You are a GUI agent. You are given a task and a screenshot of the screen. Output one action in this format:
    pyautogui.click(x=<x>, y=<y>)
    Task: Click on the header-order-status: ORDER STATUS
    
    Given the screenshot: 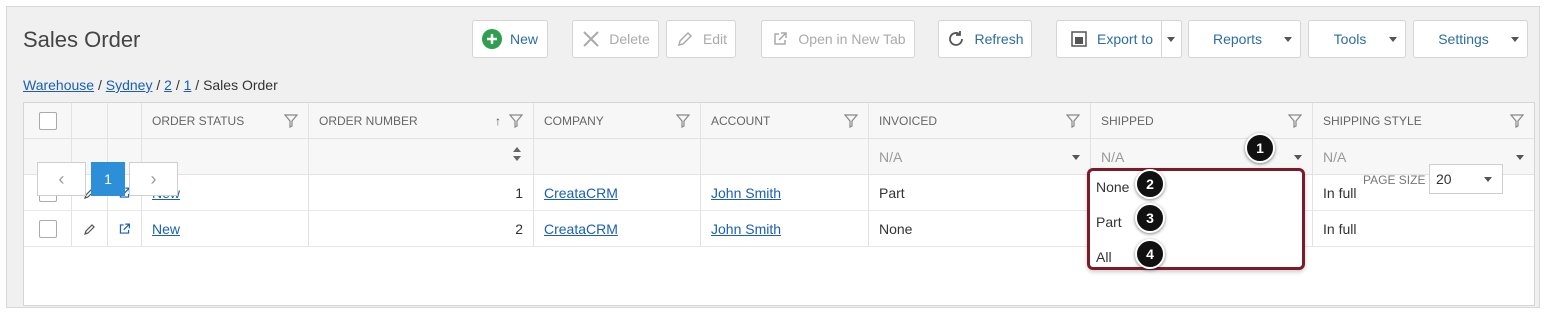 What is the action you would take?
    pyautogui.click(x=225, y=120)
    